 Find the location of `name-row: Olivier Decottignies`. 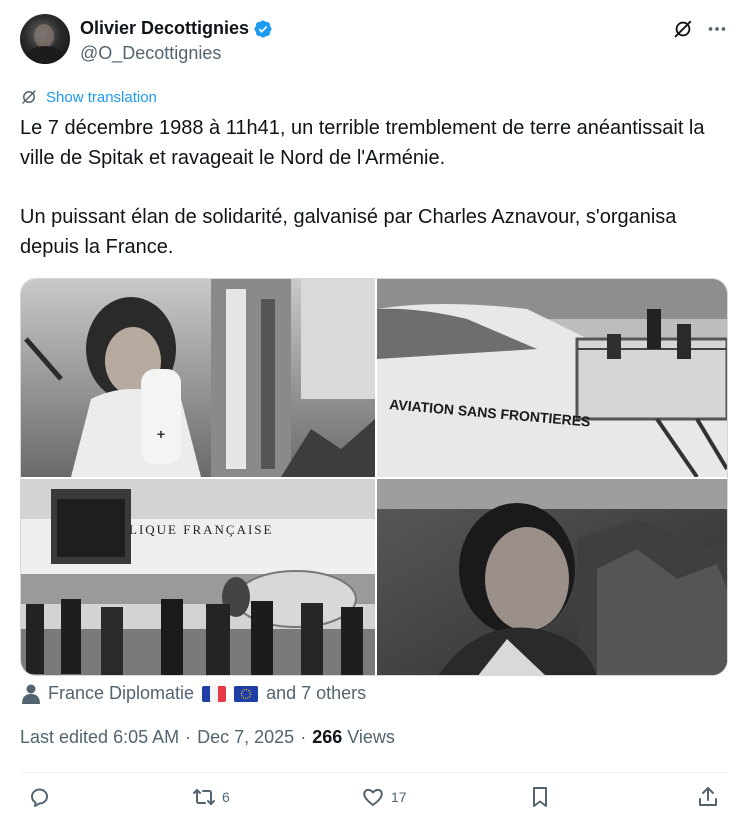

name-row: Olivier Decottignies is located at coordinates (176, 28).